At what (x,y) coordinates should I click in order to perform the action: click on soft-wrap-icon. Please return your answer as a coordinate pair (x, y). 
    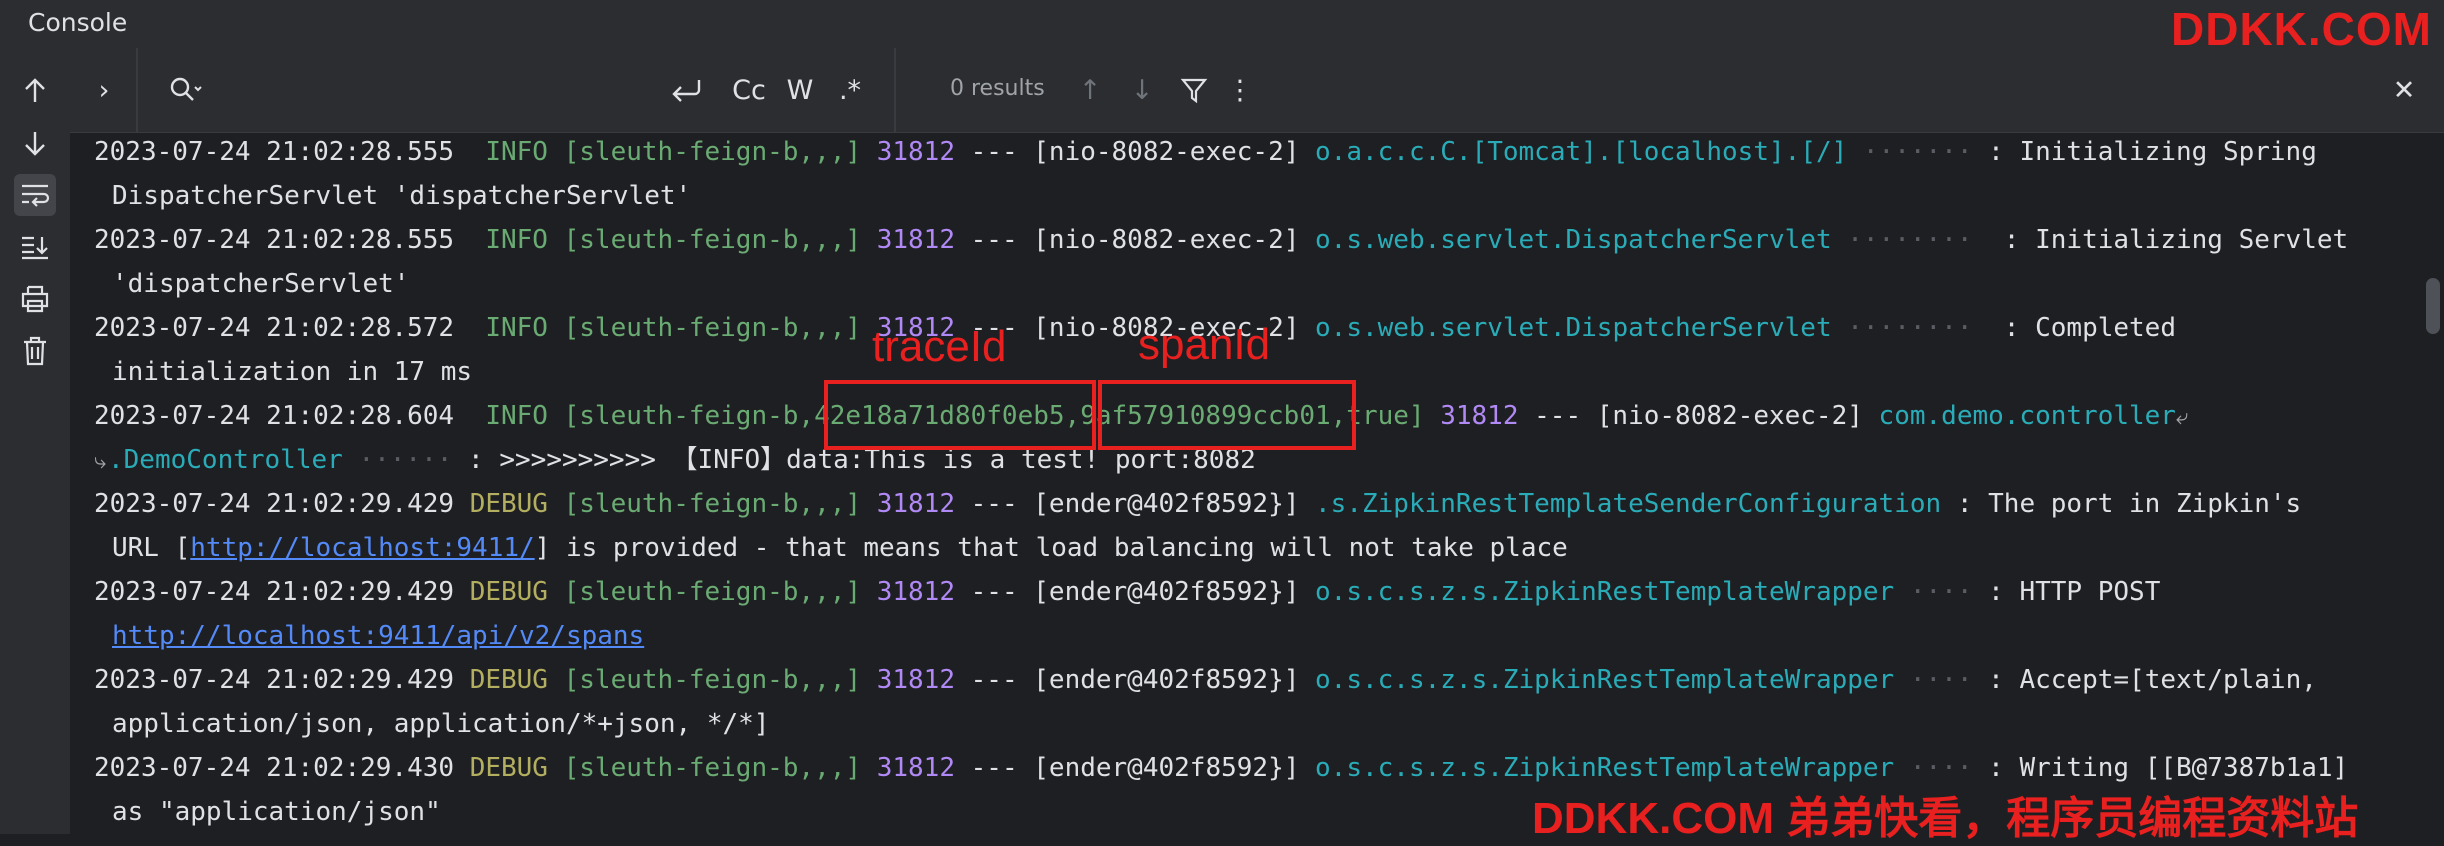
    Looking at the image, I should click on (36, 195).